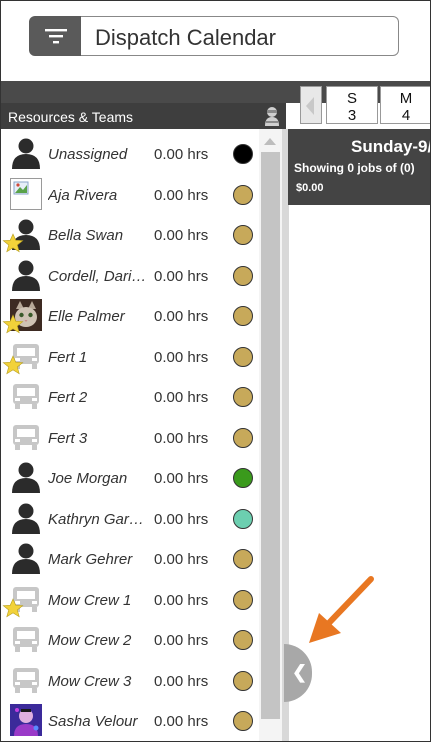  Describe the element at coordinates (88, 154) in the screenshot. I see `resource-name: Unassigned` at that location.